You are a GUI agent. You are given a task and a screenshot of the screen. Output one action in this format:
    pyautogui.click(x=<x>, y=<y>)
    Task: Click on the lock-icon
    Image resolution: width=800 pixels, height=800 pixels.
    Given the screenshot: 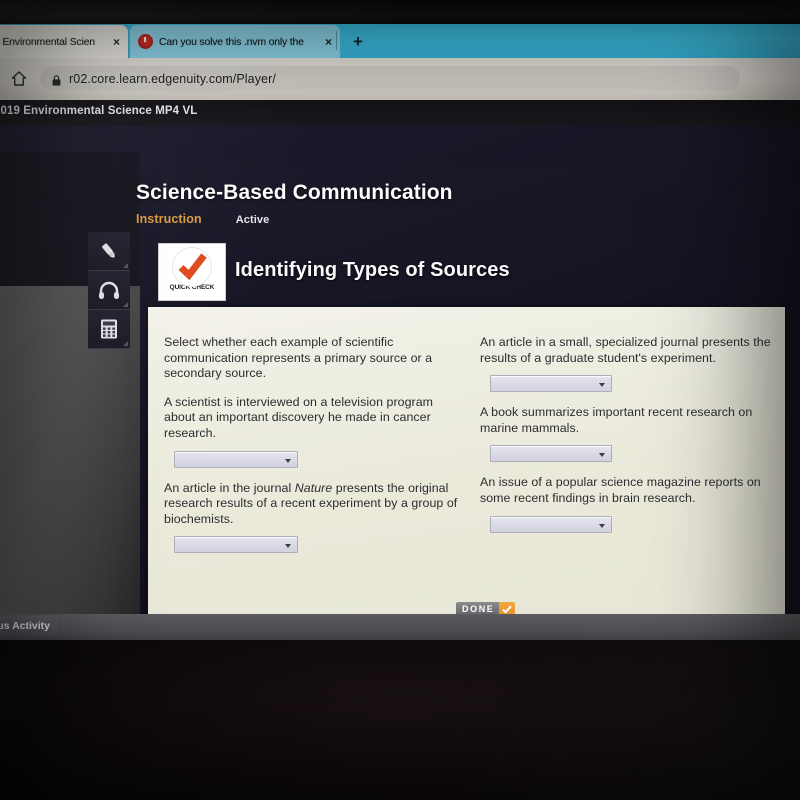 What is the action you would take?
    pyautogui.click(x=56, y=79)
    